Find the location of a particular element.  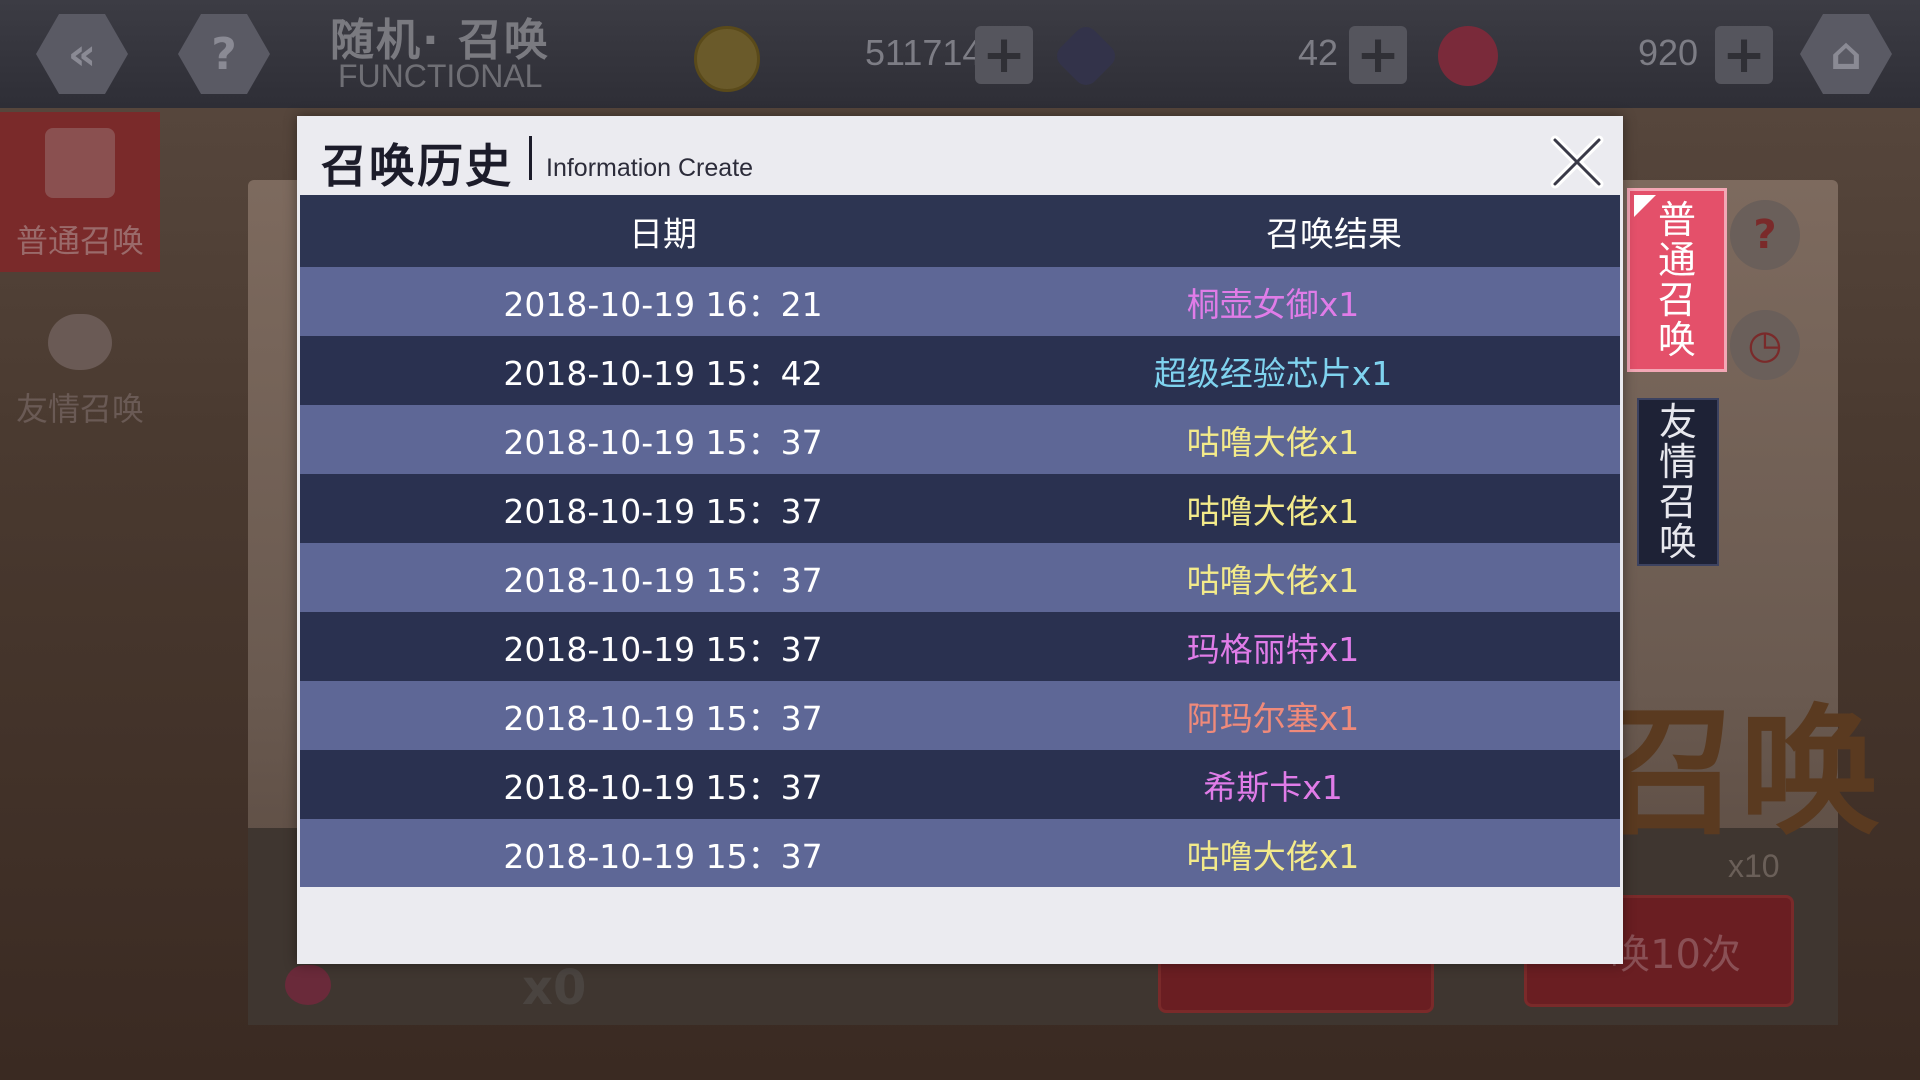

tab-friend-char: 友 is located at coordinates (1677, 422).